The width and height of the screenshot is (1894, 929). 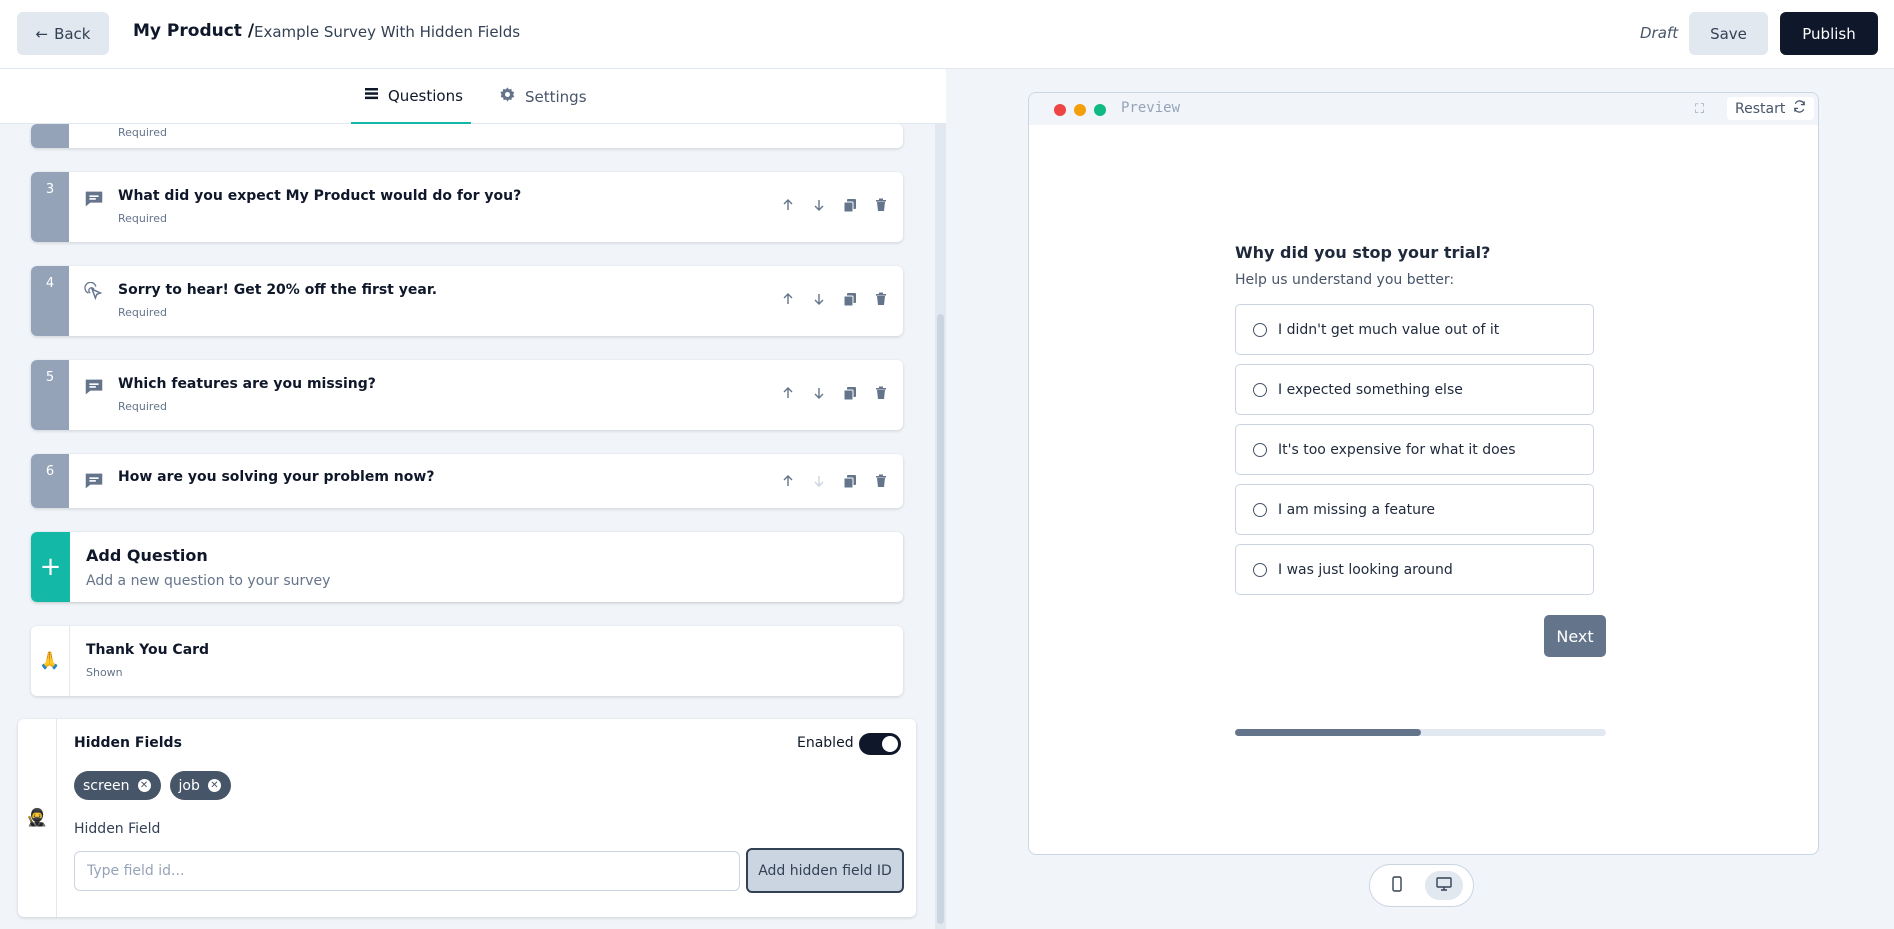 I want to click on back-button: ← Back, so click(x=63, y=33).